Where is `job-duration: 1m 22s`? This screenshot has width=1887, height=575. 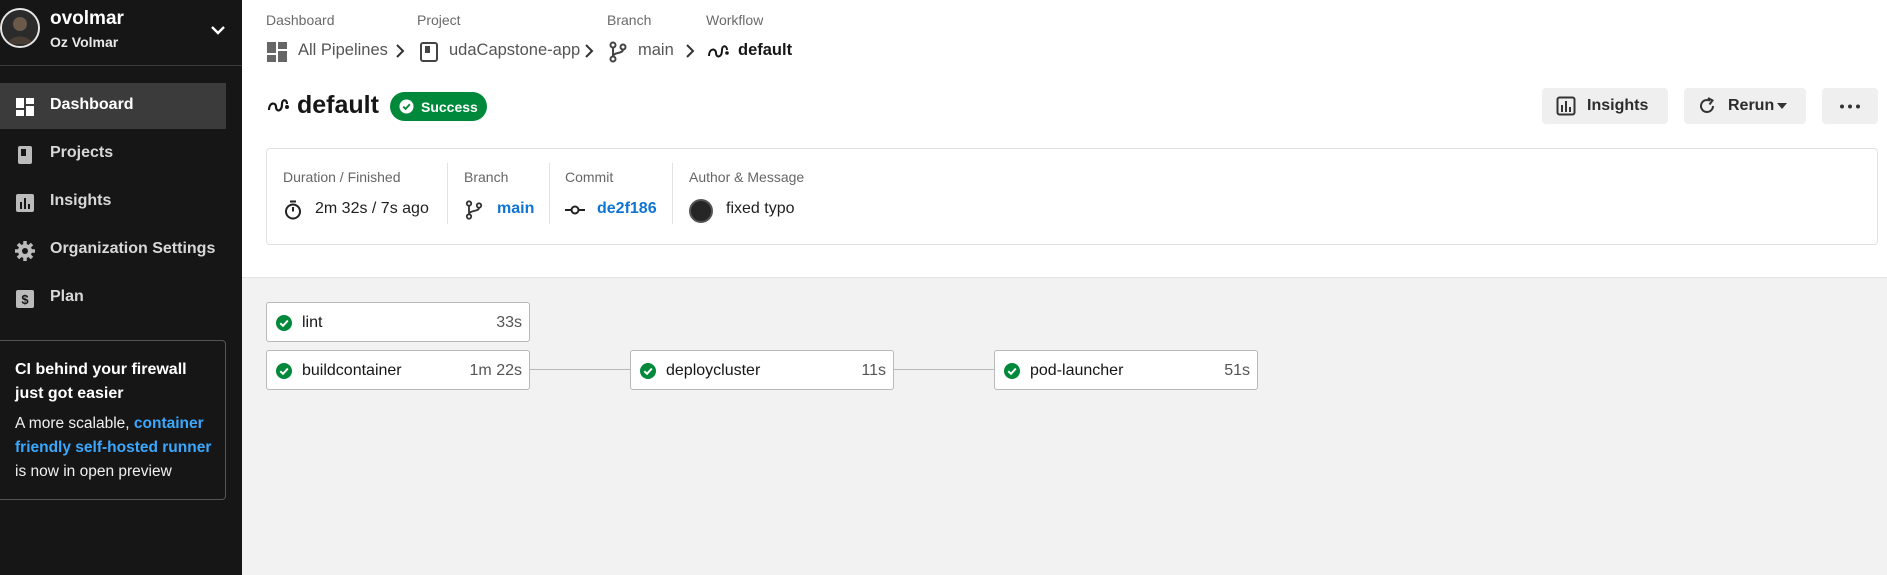
job-duration: 1m 22s is located at coordinates (495, 370).